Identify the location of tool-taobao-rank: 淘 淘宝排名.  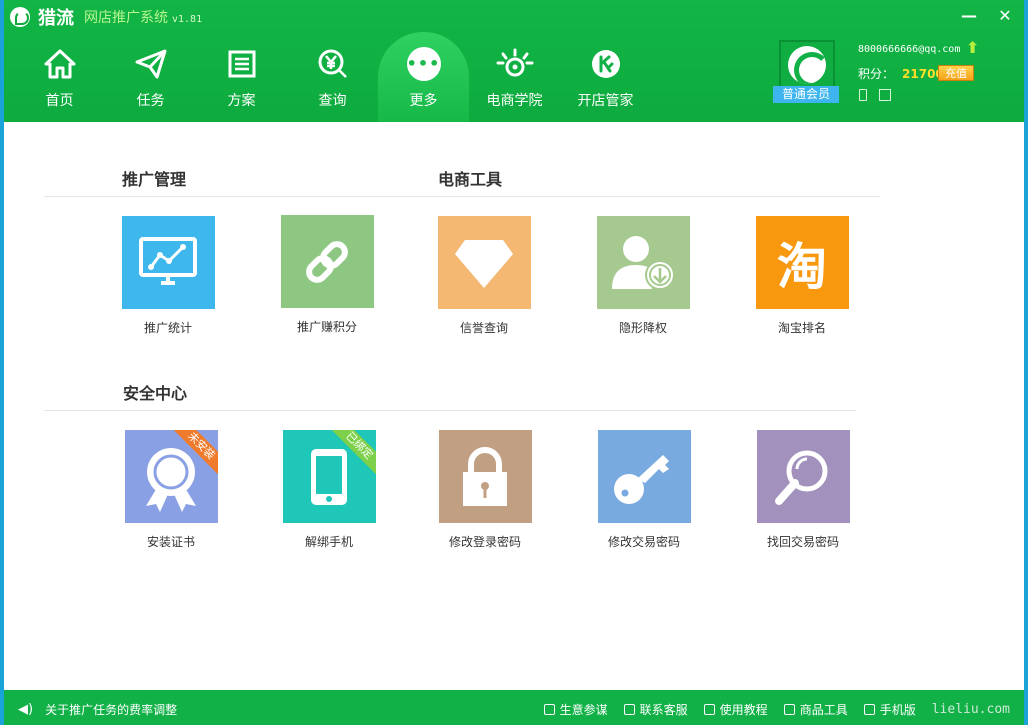
(802, 276).